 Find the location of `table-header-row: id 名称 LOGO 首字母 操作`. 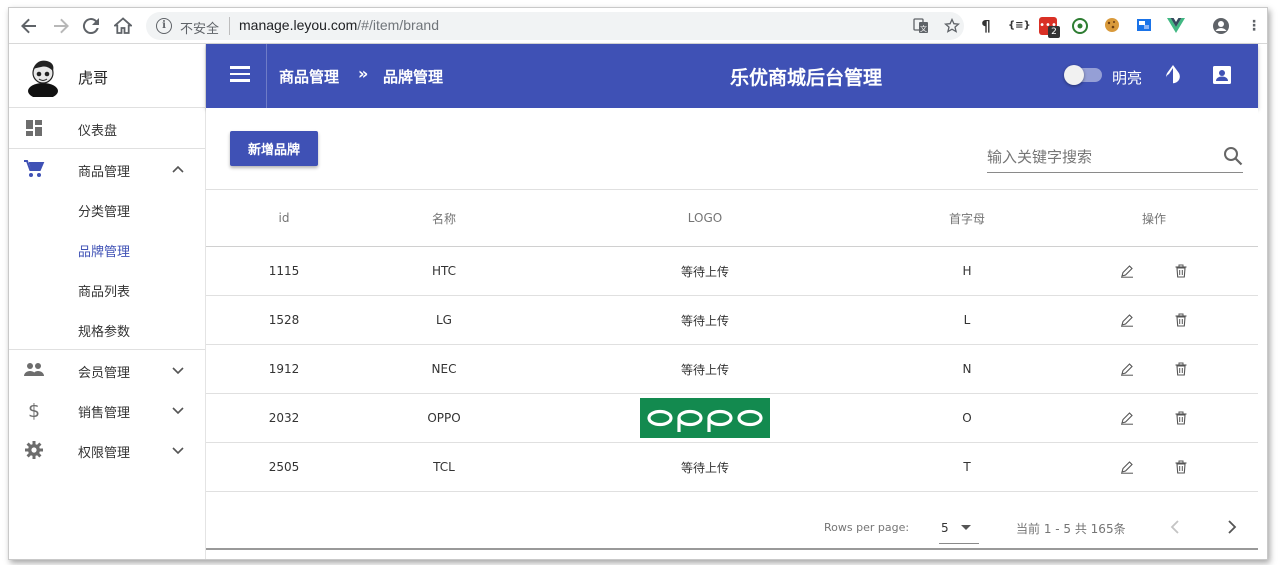

table-header-row: id 名称 LOGO 首字母 操作 is located at coordinates (732, 218).